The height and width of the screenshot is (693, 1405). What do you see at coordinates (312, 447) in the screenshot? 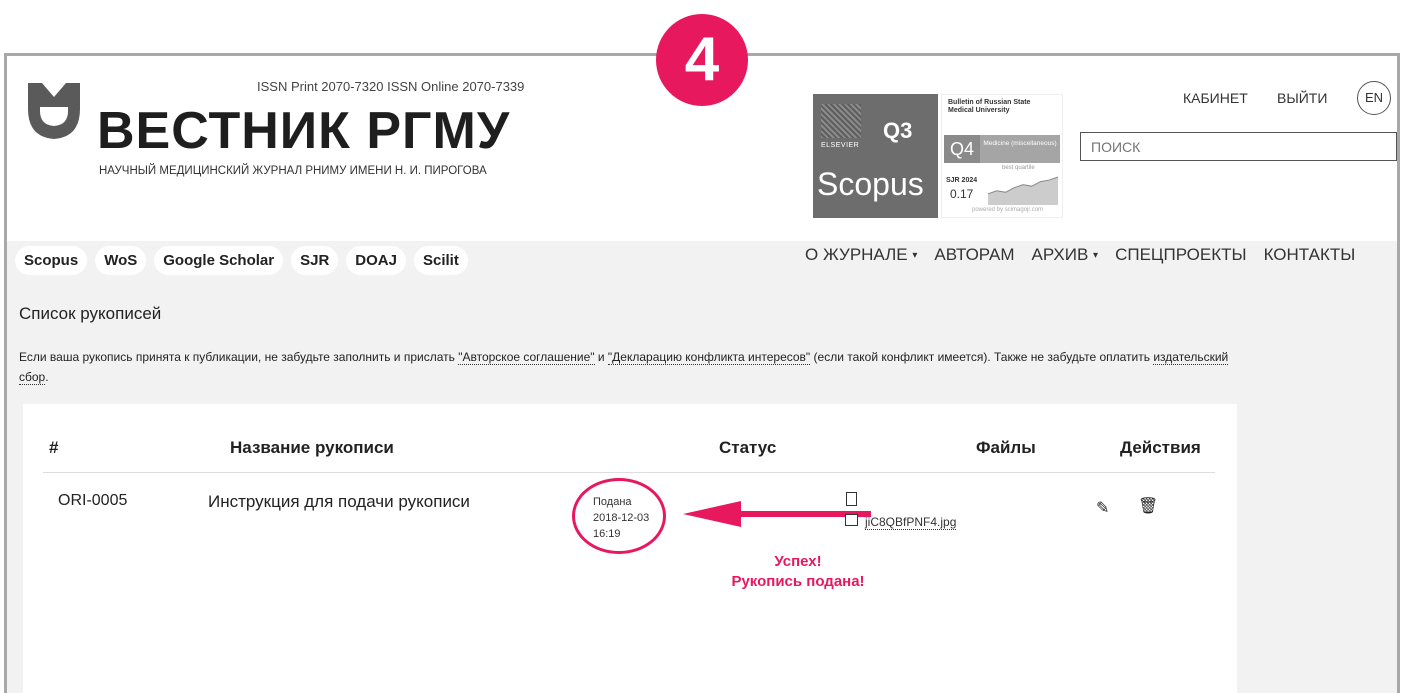
I see `col-header-name: Название рукописи` at bounding box center [312, 447].